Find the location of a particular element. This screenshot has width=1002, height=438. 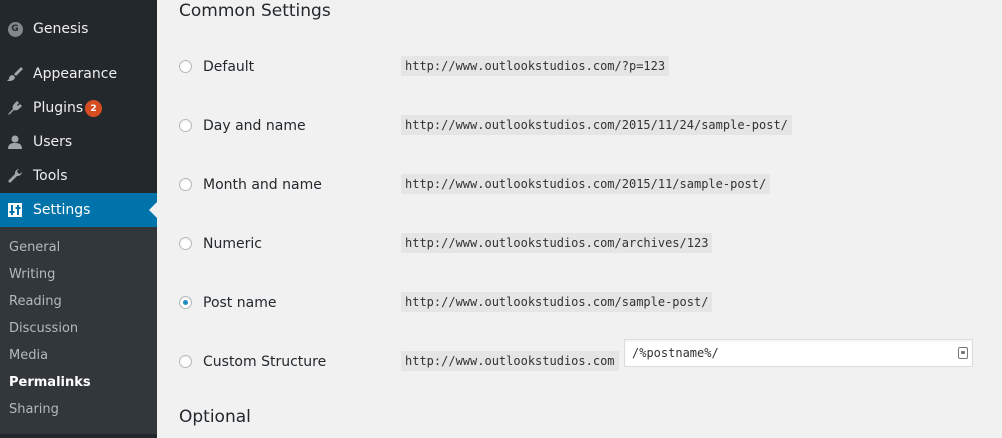

menu-item-label: Plugins is located at coordinates (58, 108).